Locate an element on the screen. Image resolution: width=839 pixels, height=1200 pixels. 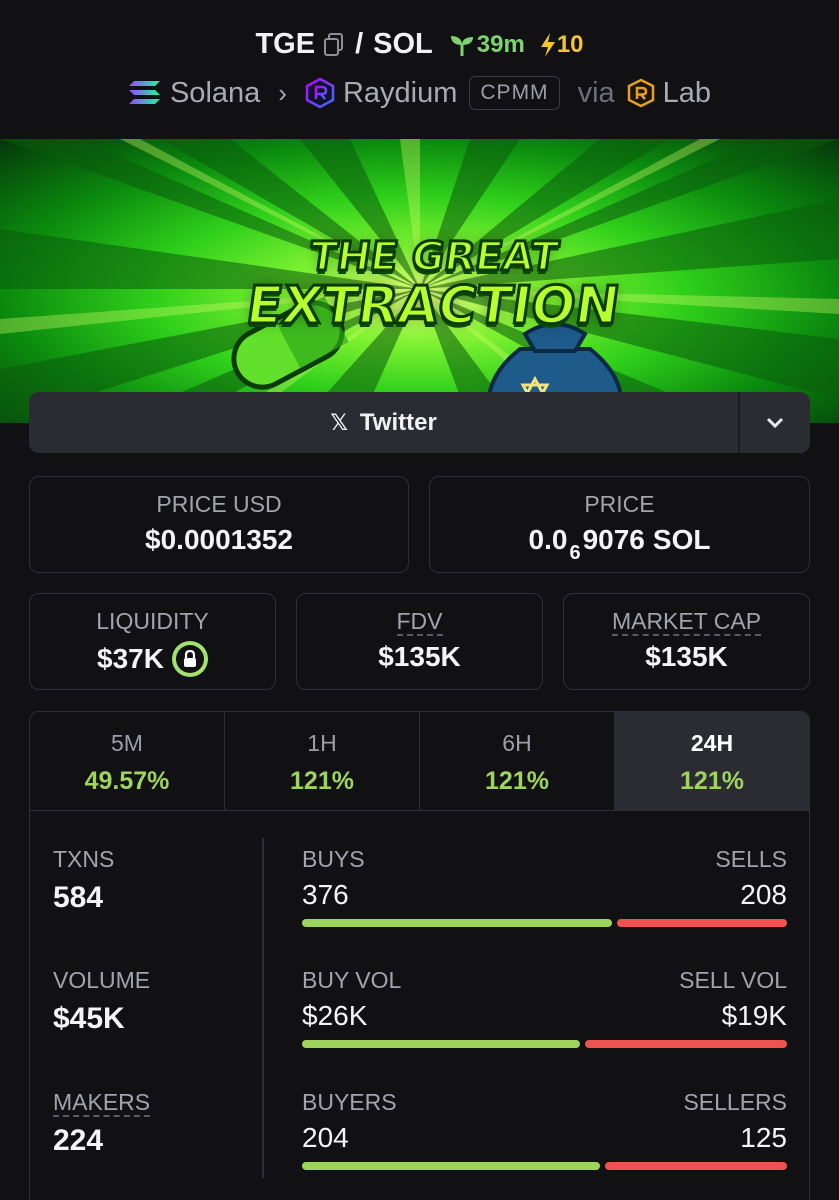
socials-dropdown-button is located at coordinates (774, 422).